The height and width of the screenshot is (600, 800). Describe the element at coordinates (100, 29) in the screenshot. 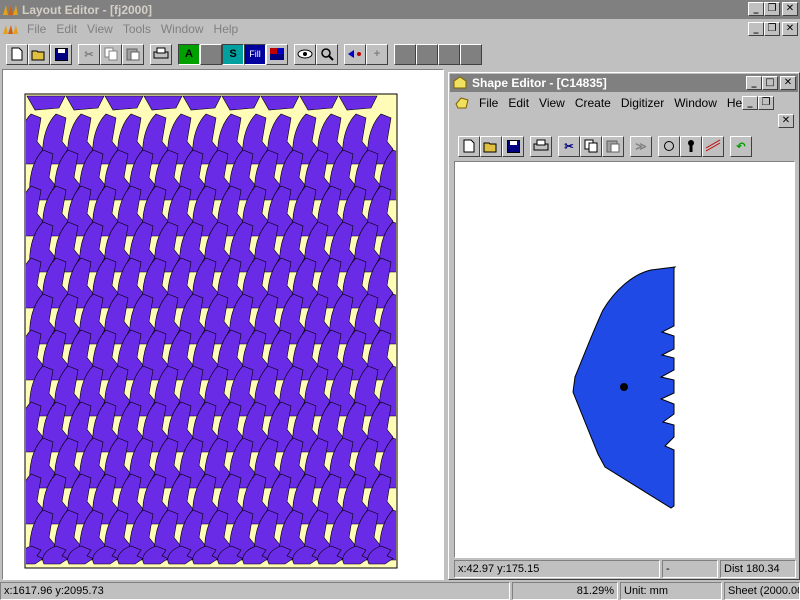

I see `menu-view: View` at that location.